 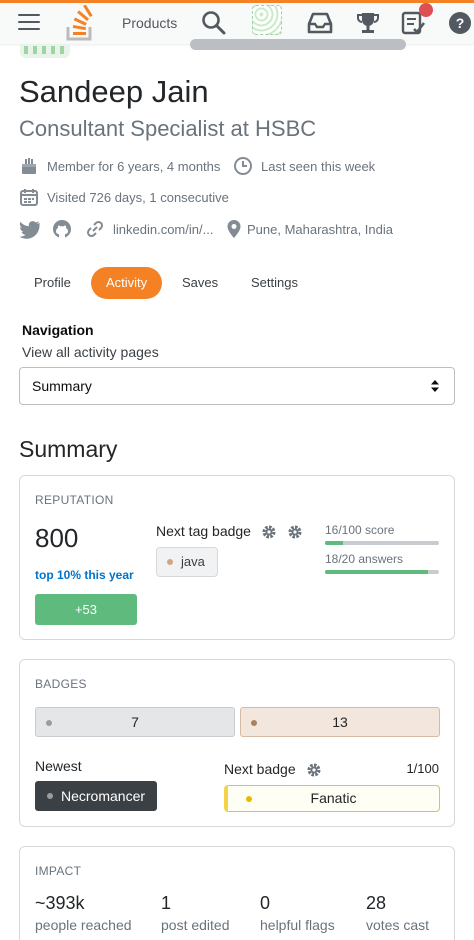 What do you see at coordinates (237, 22) in the screenshot?
I see `top-bar: Products ?` at bounding box center [237, 22].